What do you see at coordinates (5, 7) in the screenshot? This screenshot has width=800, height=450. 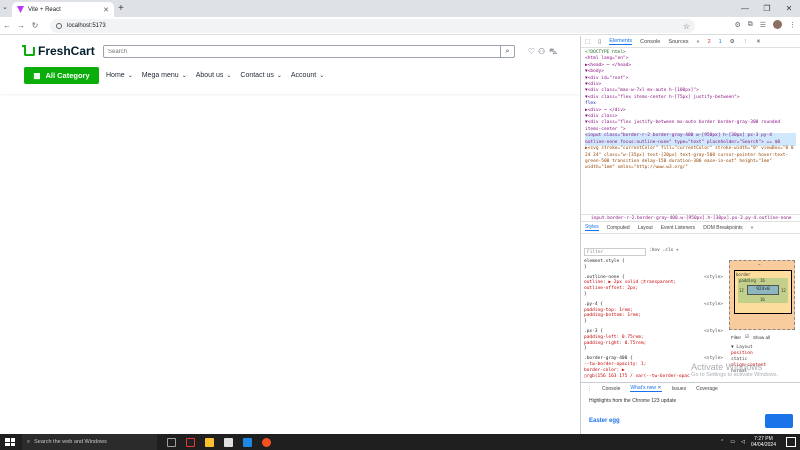 I see `tab-search-icon: ⌄` at bounding box center [5, 7].